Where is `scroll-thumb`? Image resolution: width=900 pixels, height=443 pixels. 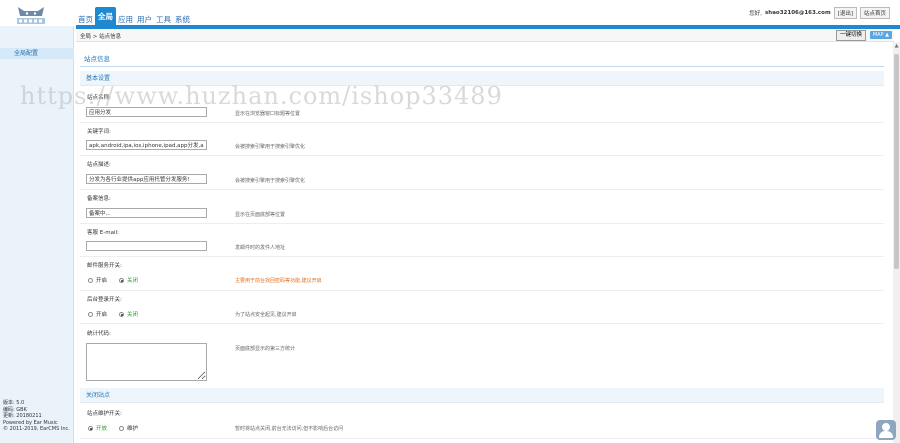
scroll-thumb is located at coordinates (896, 161).